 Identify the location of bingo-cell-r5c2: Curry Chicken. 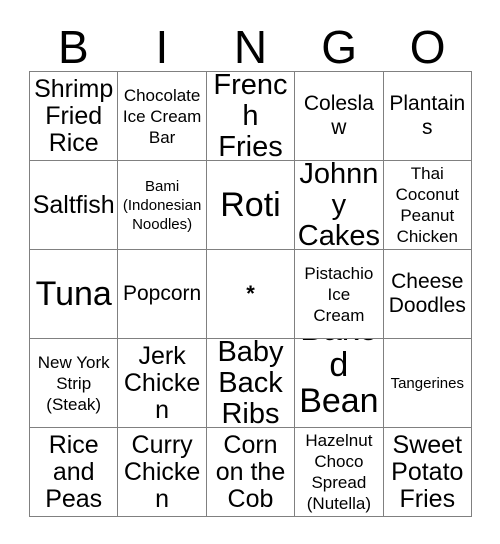
(162, 472).